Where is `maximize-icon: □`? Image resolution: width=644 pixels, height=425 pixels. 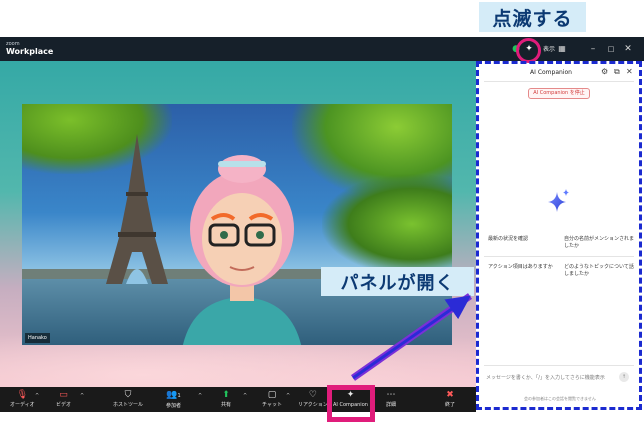 maximize-icon: □ is located at coordinates (611, 49).